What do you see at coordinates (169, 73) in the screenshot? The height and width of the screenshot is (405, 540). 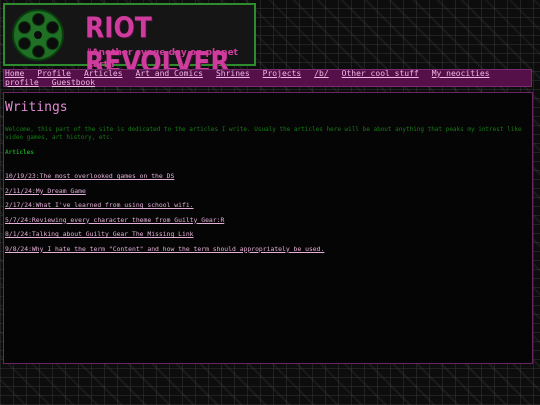 I see `nav-link-art-and-comics: Art and Comics` at bounding box center [169, 73].